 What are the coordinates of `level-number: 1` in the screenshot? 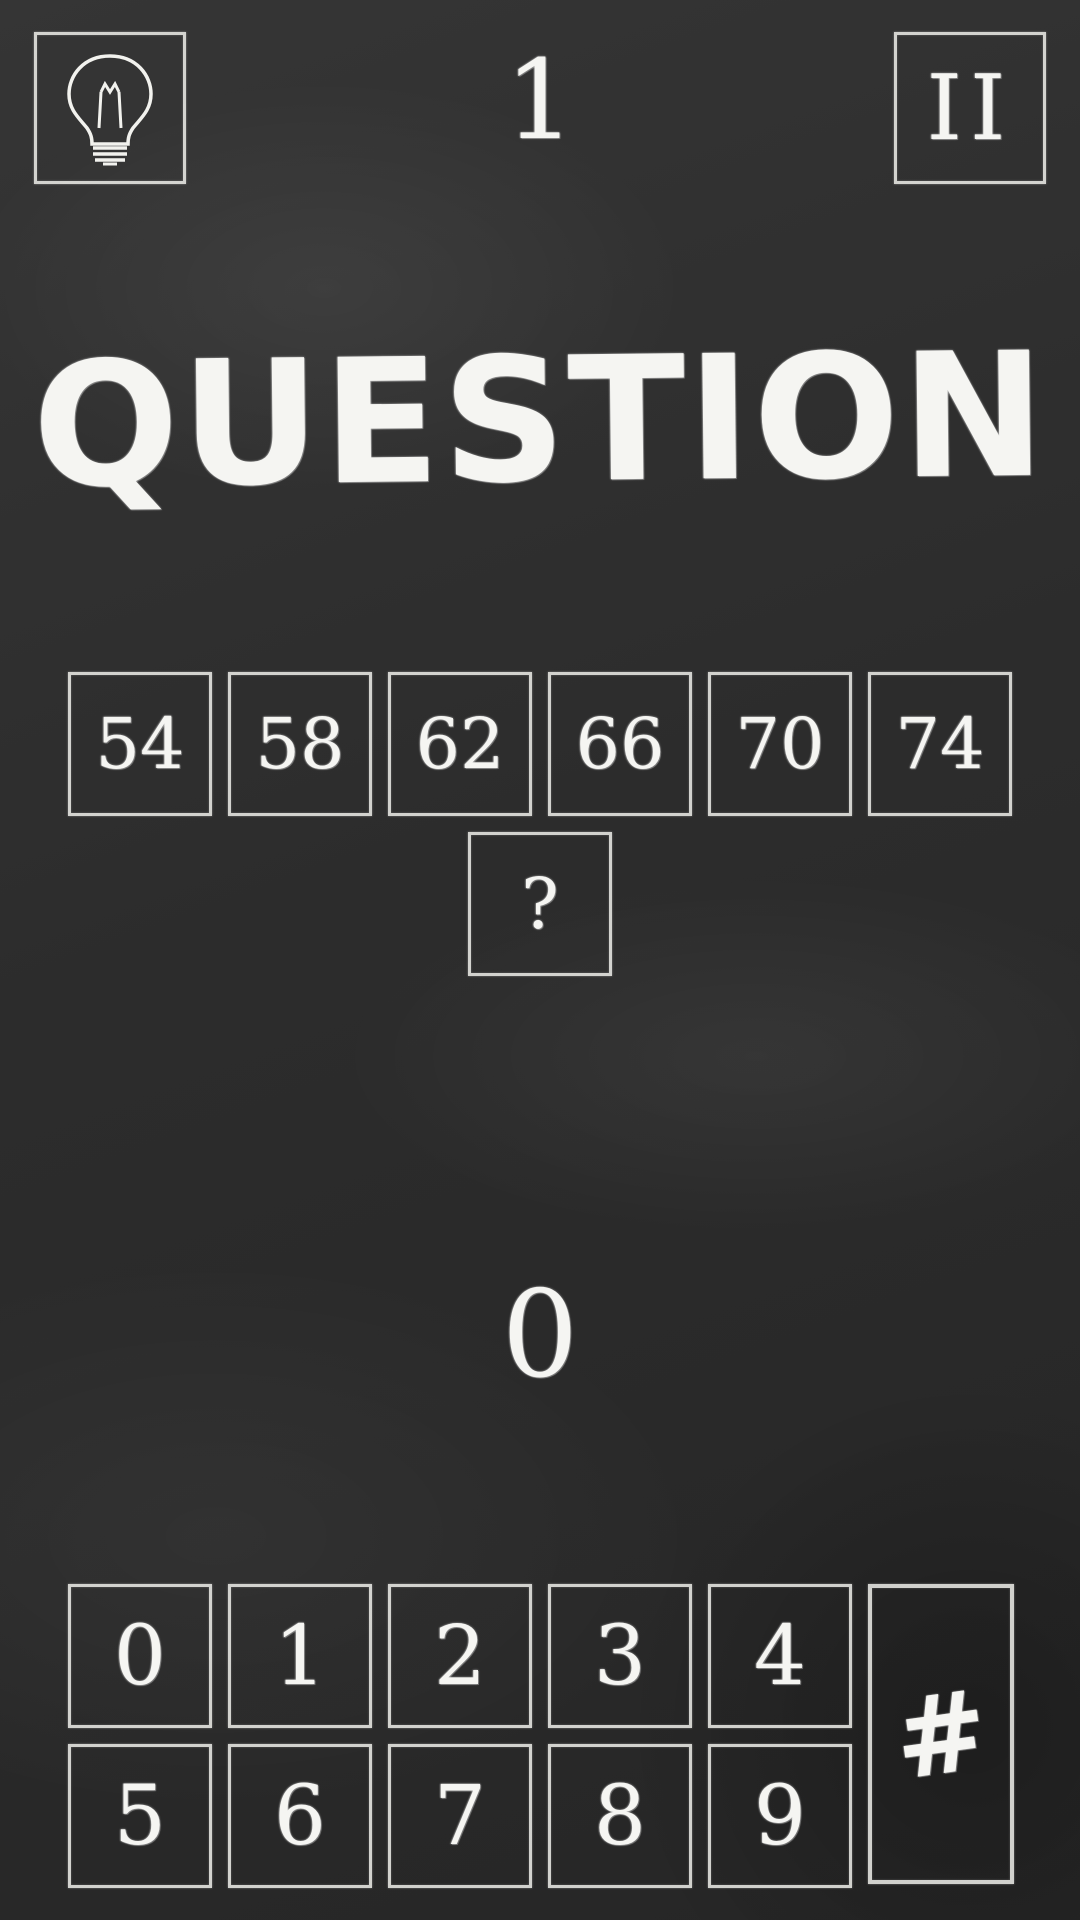 It's located at (540, 100).